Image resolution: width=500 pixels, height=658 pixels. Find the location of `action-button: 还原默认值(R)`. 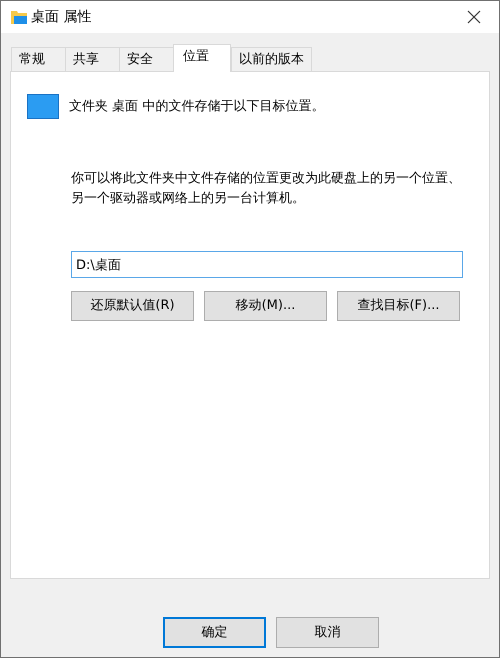

action-button: 还原默认值(R) is located at coordinates (132, 306).